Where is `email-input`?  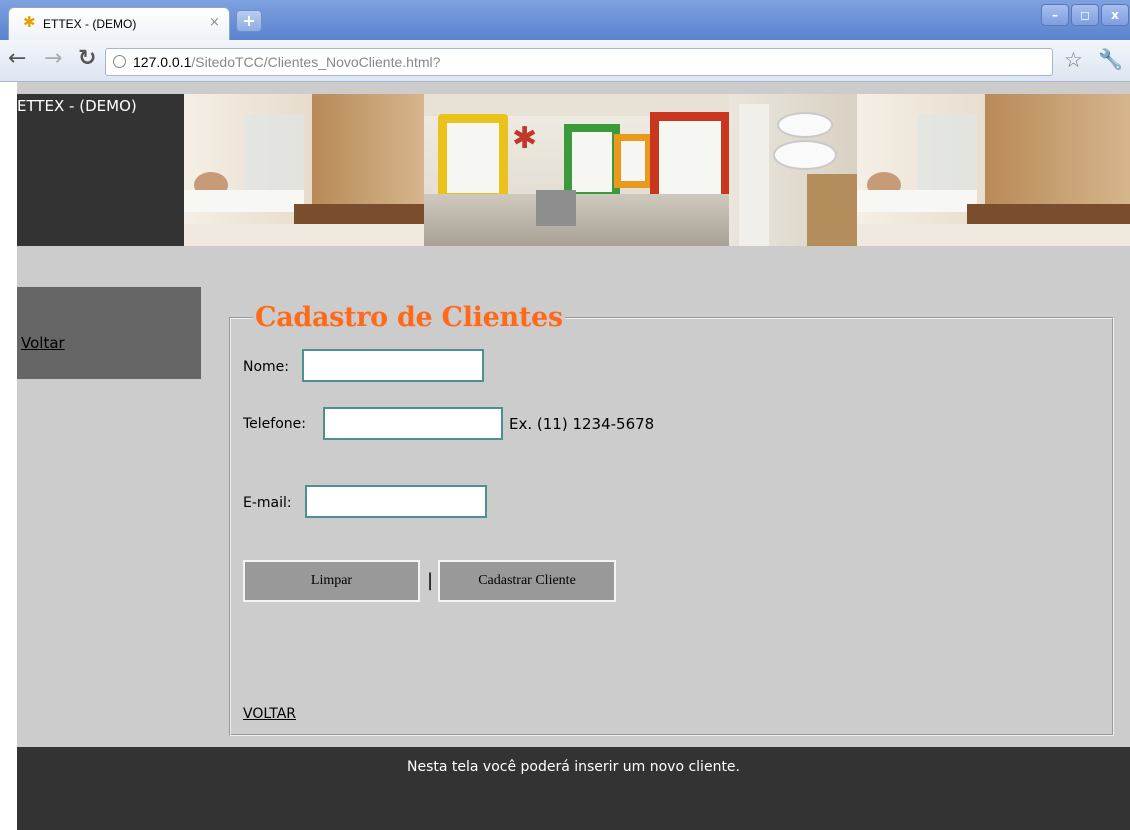
email-input is located at coordinates (396, 501).